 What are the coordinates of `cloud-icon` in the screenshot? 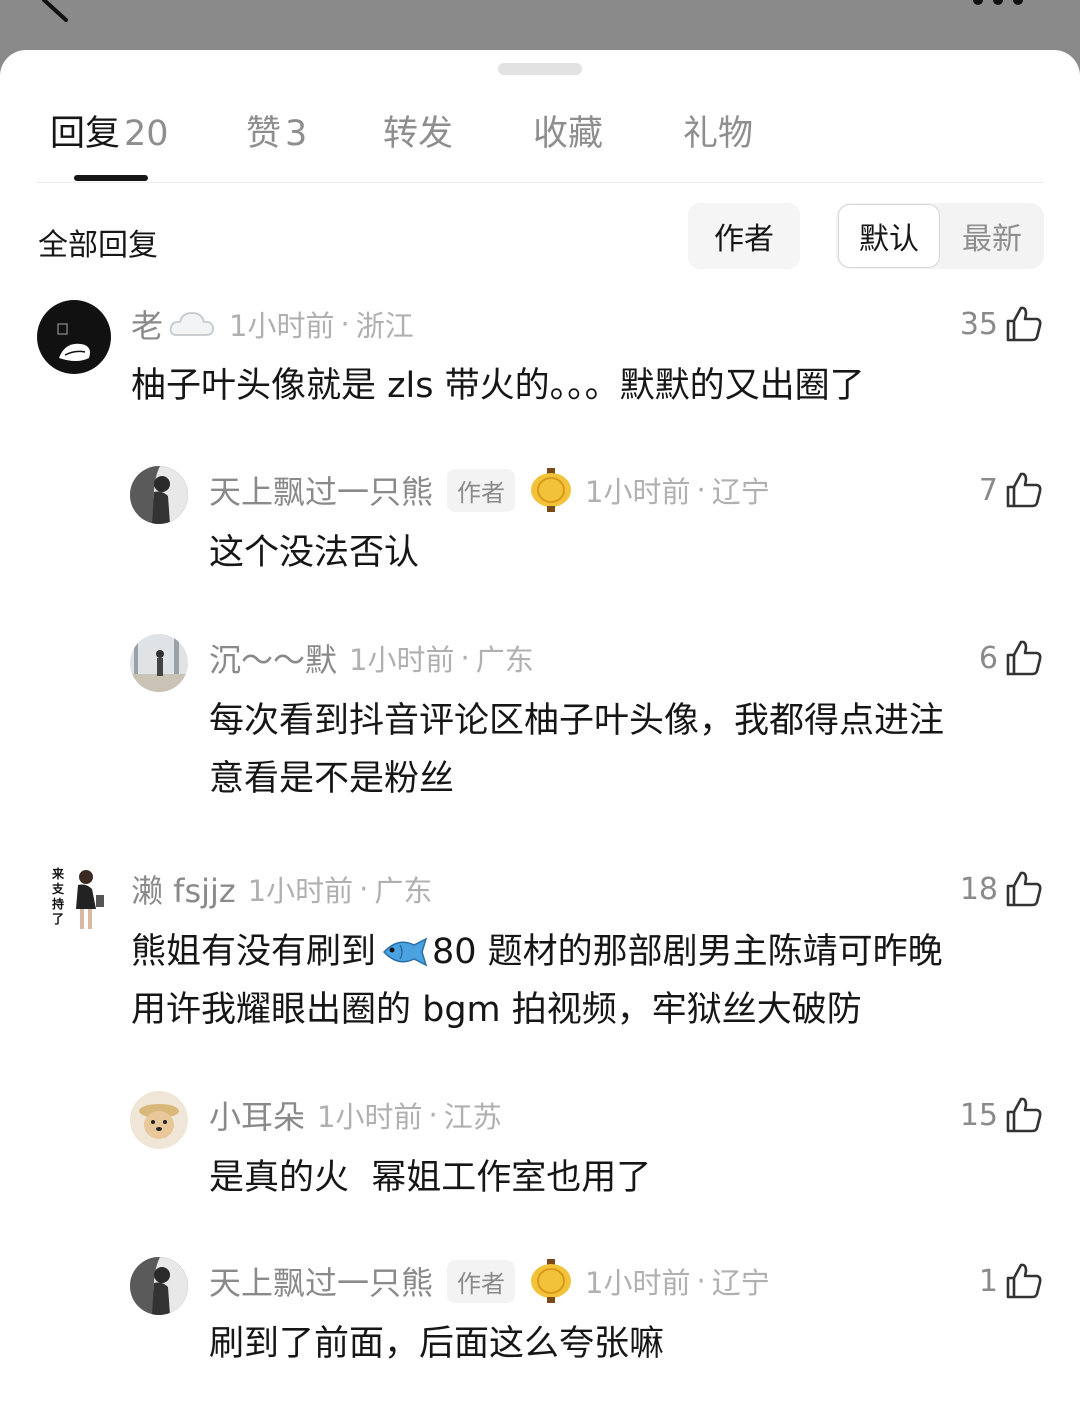 It's located at (192, 323).